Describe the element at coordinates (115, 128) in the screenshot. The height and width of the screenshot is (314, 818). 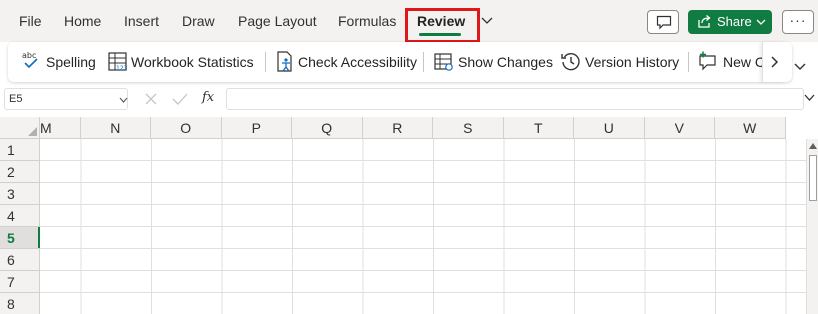
I see `column-header-n: N` at that location.